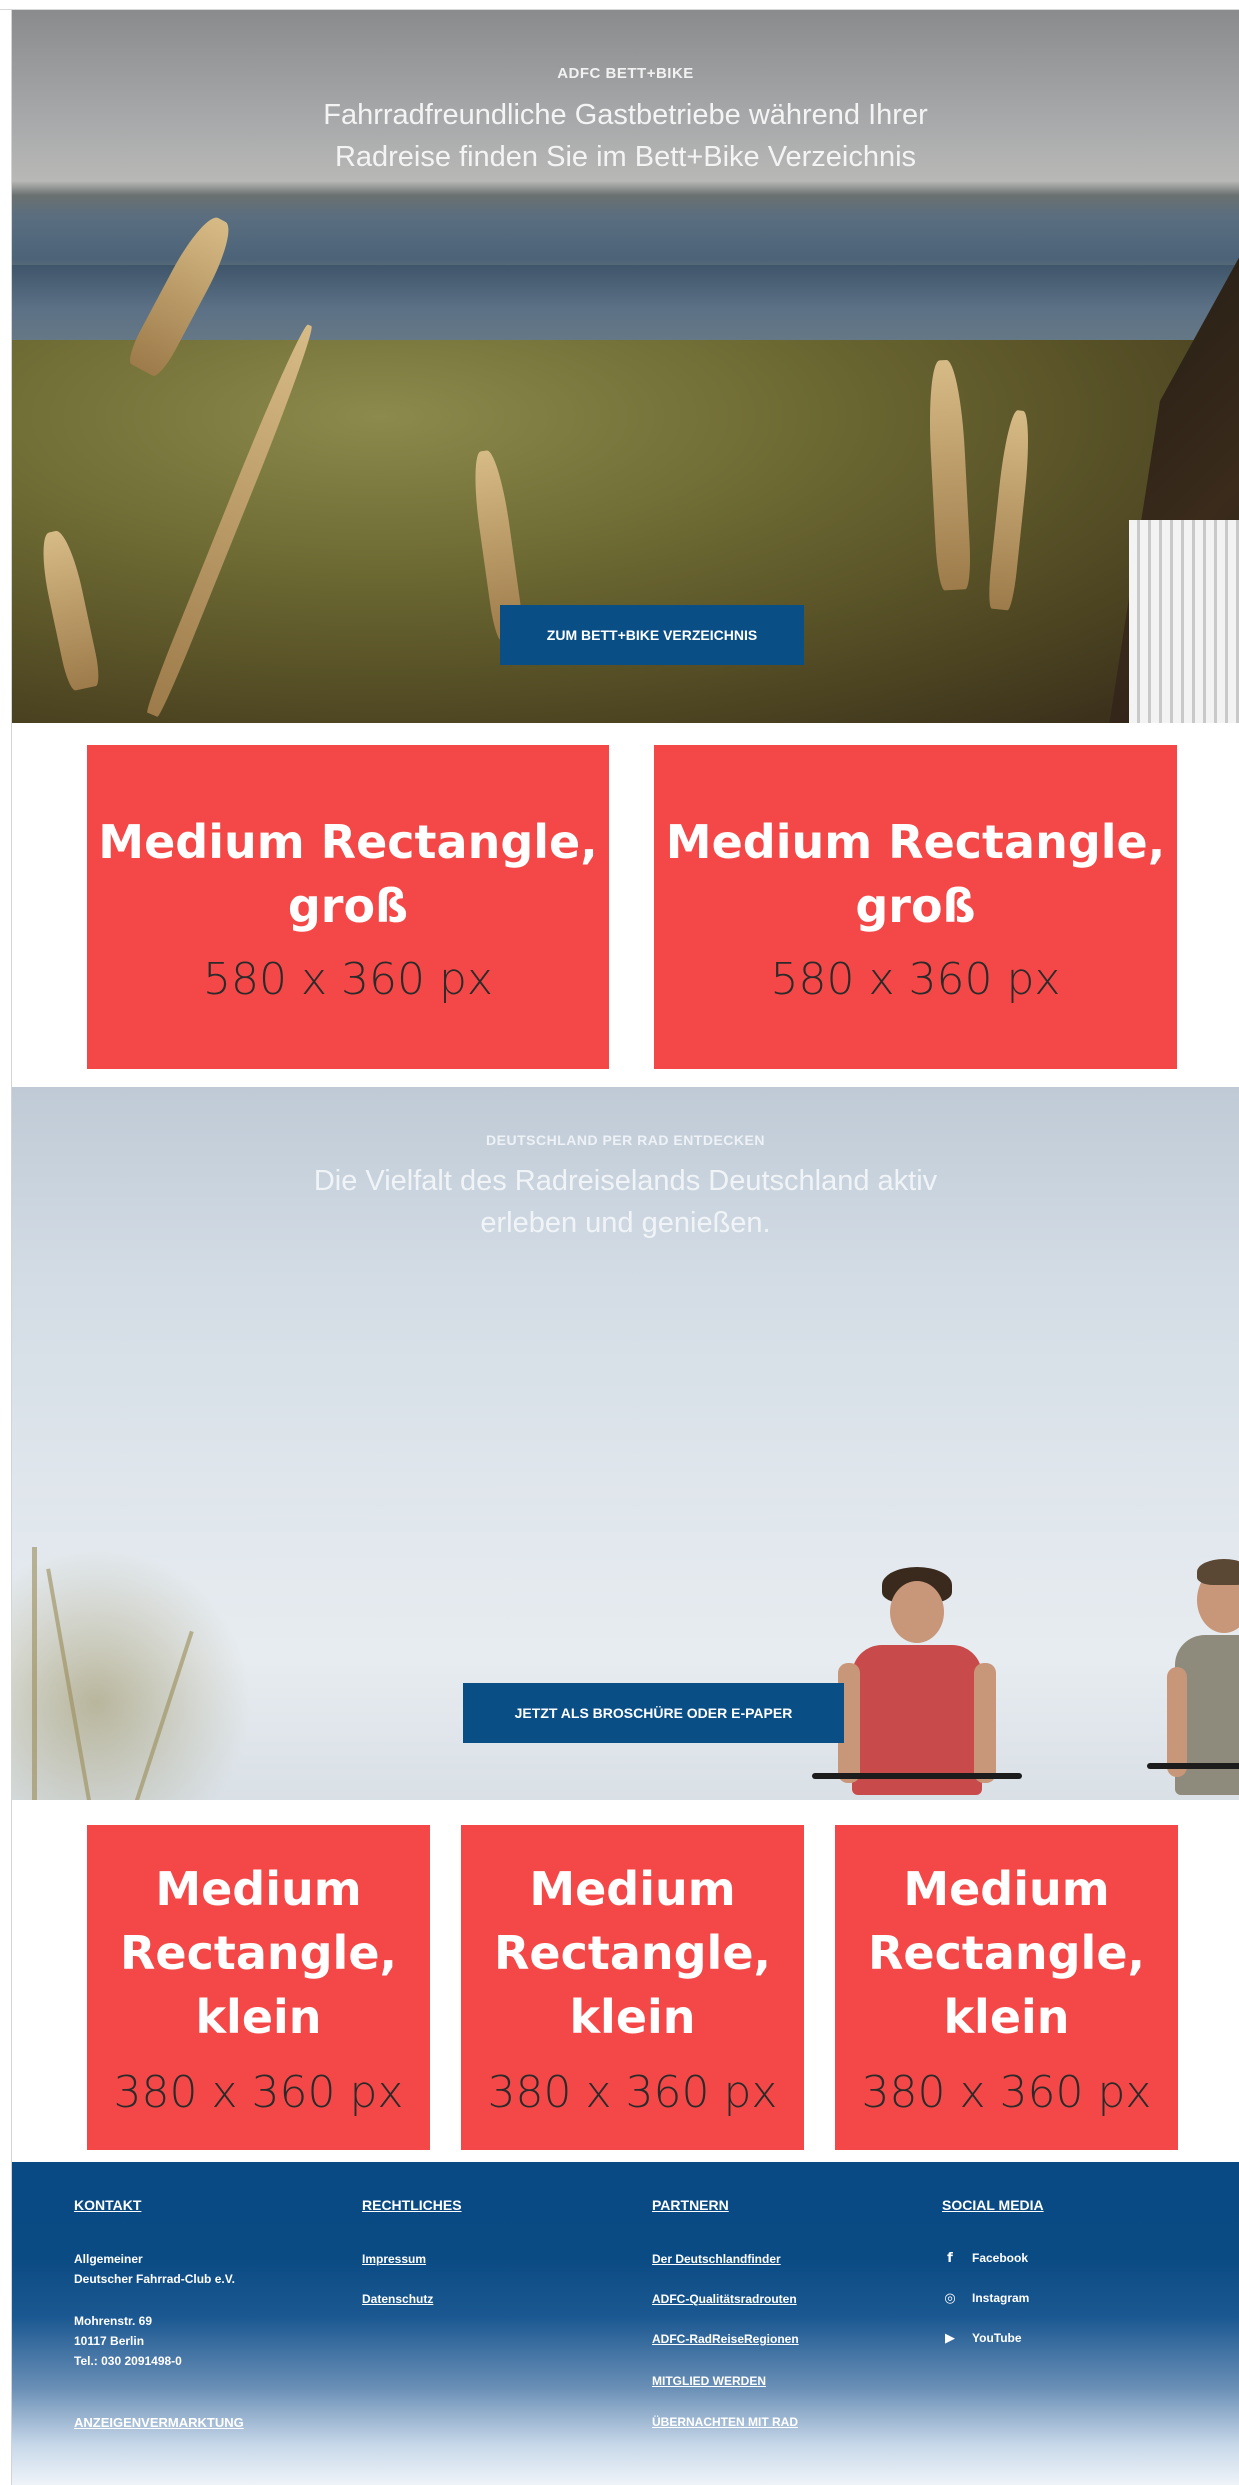 This screenshot has height=2485, width=1239. I want to click on footer-phone: Tel.: 030 2091498-0, so click(128, 2361).